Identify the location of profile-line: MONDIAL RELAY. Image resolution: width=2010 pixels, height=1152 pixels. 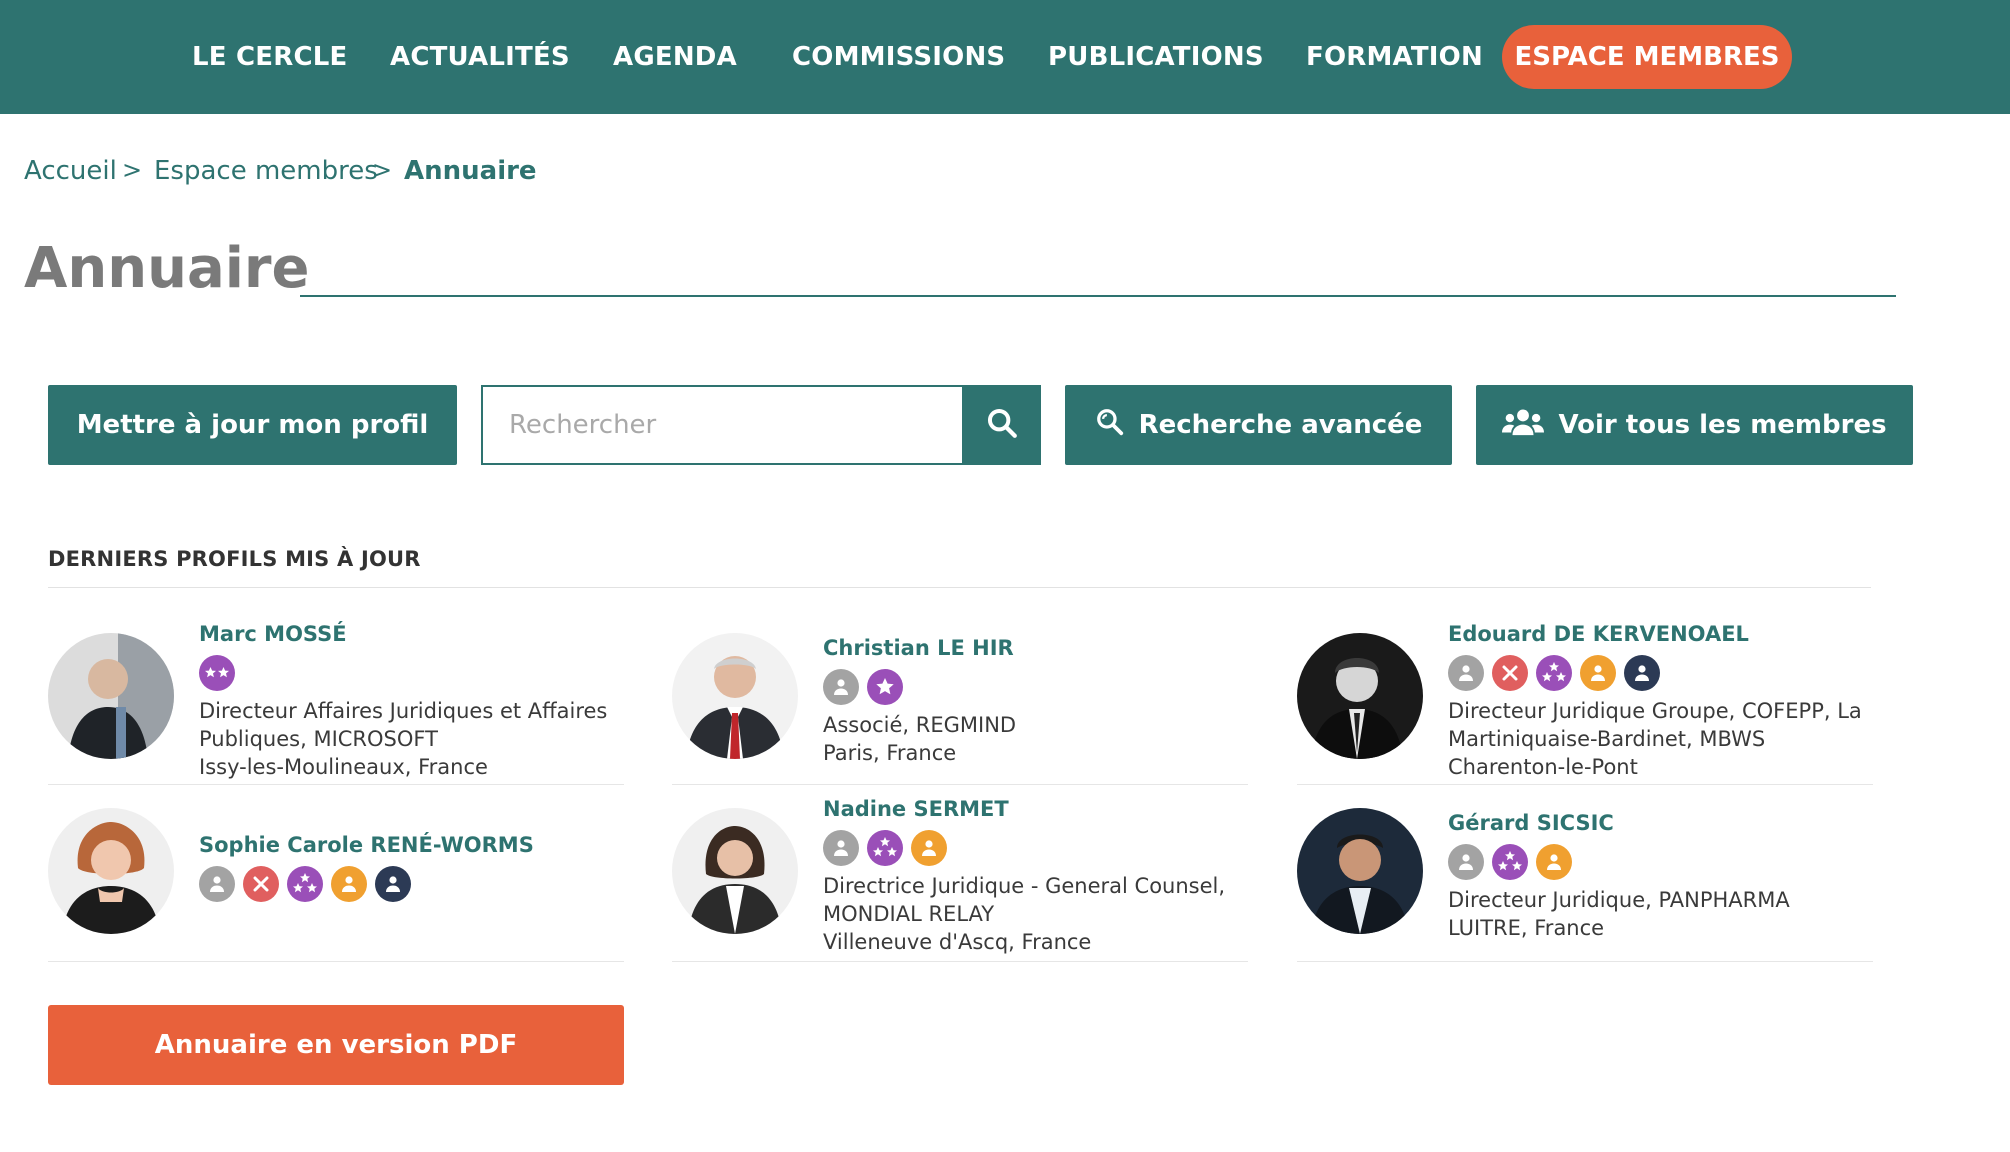
(909, 914).